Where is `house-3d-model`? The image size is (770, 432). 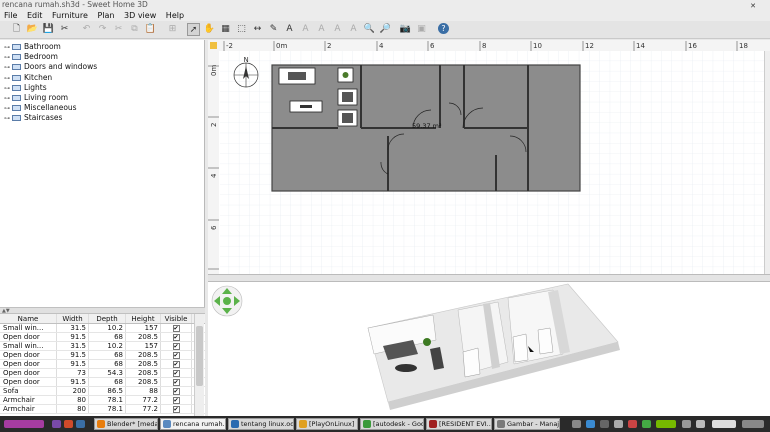 house-3d-model is located at coordinates (493, 346).